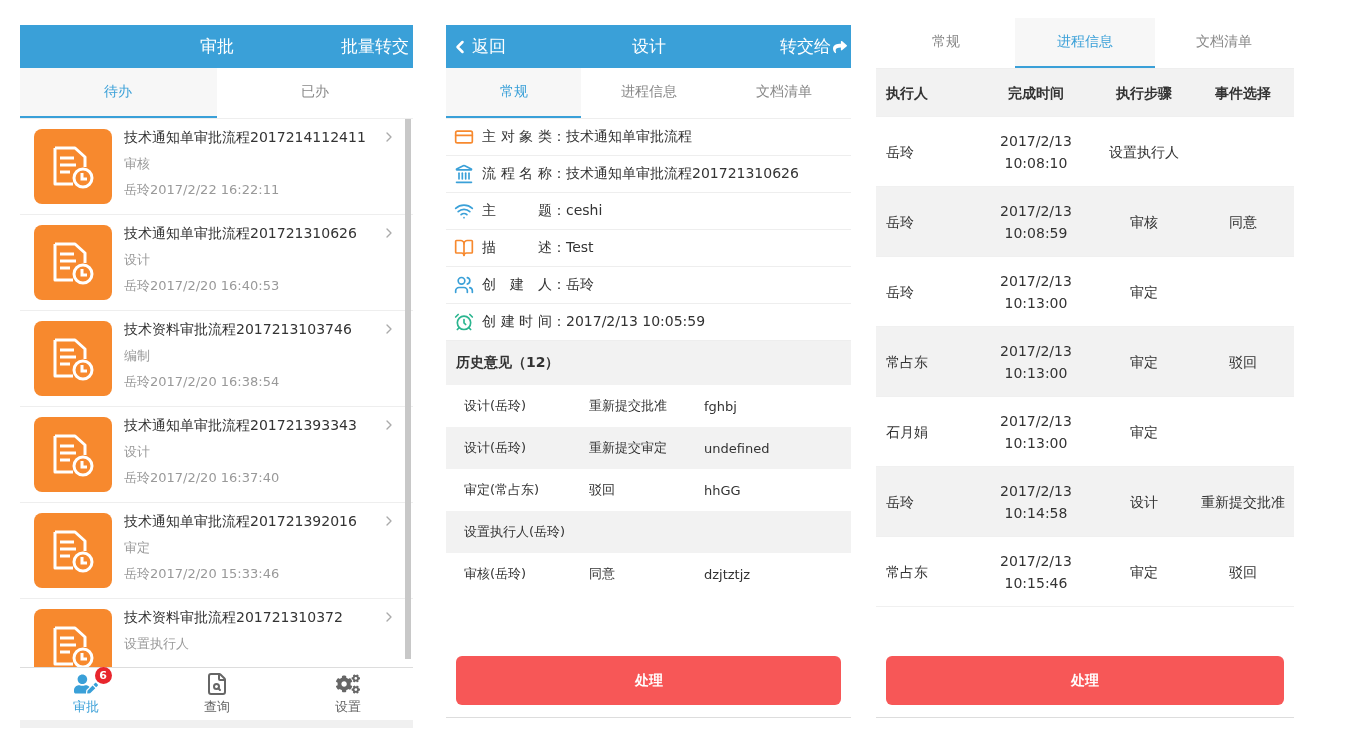 The height and width of the screenshot is (751, 1354). Describe the element at coordinates (577, 211) in the screenshot. I see `field-value: ：ceshi` at that location.